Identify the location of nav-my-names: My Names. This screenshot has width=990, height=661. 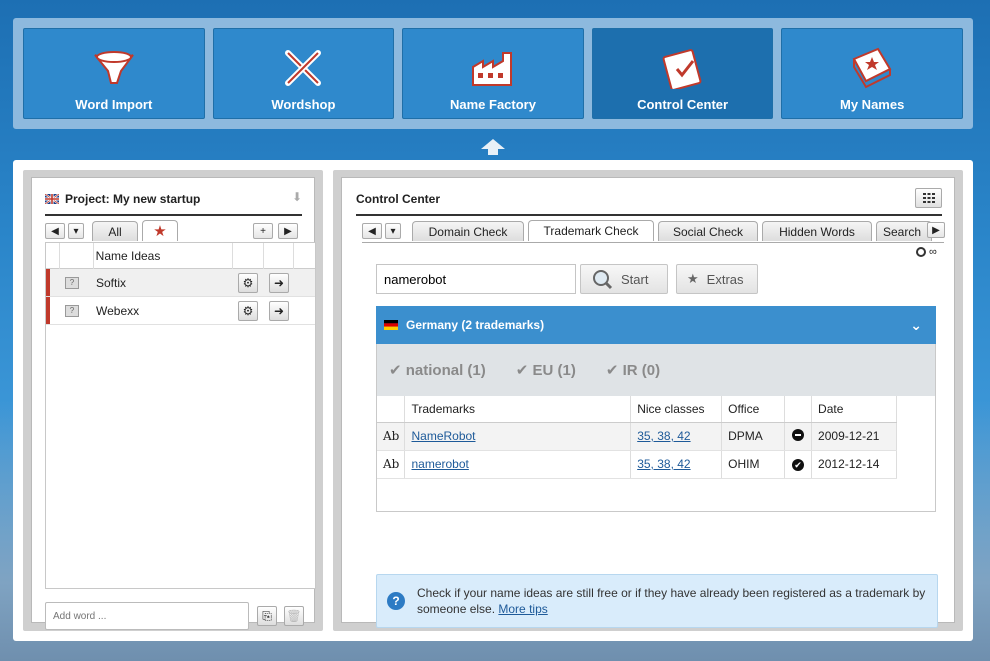
(872, 73).